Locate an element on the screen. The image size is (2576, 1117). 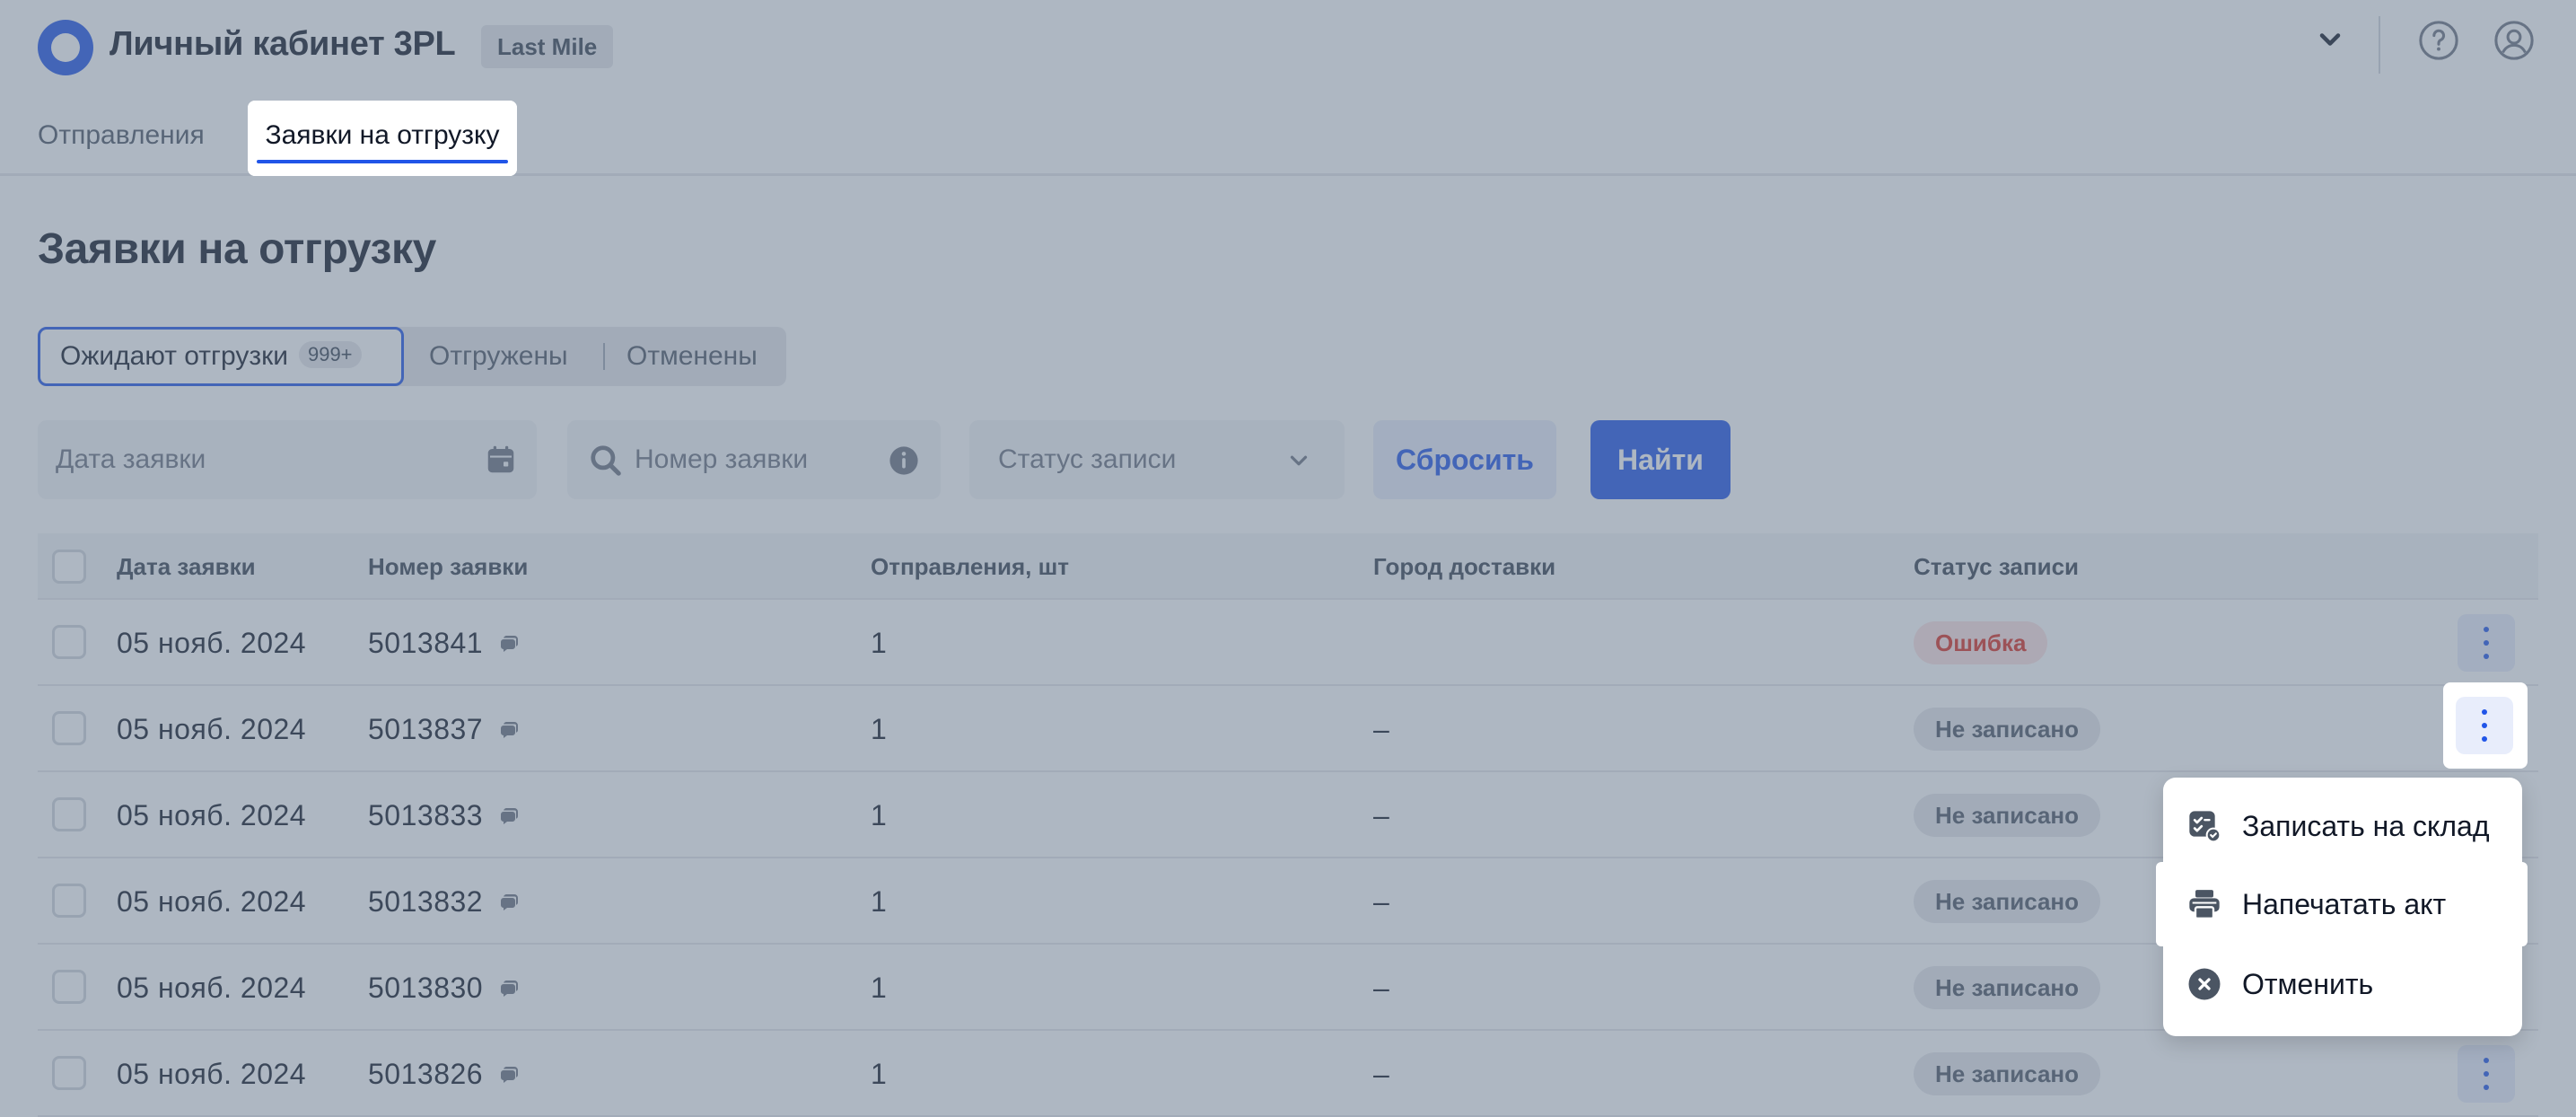
segment-shipped: Отгружены is located at coordinates (498, 356).